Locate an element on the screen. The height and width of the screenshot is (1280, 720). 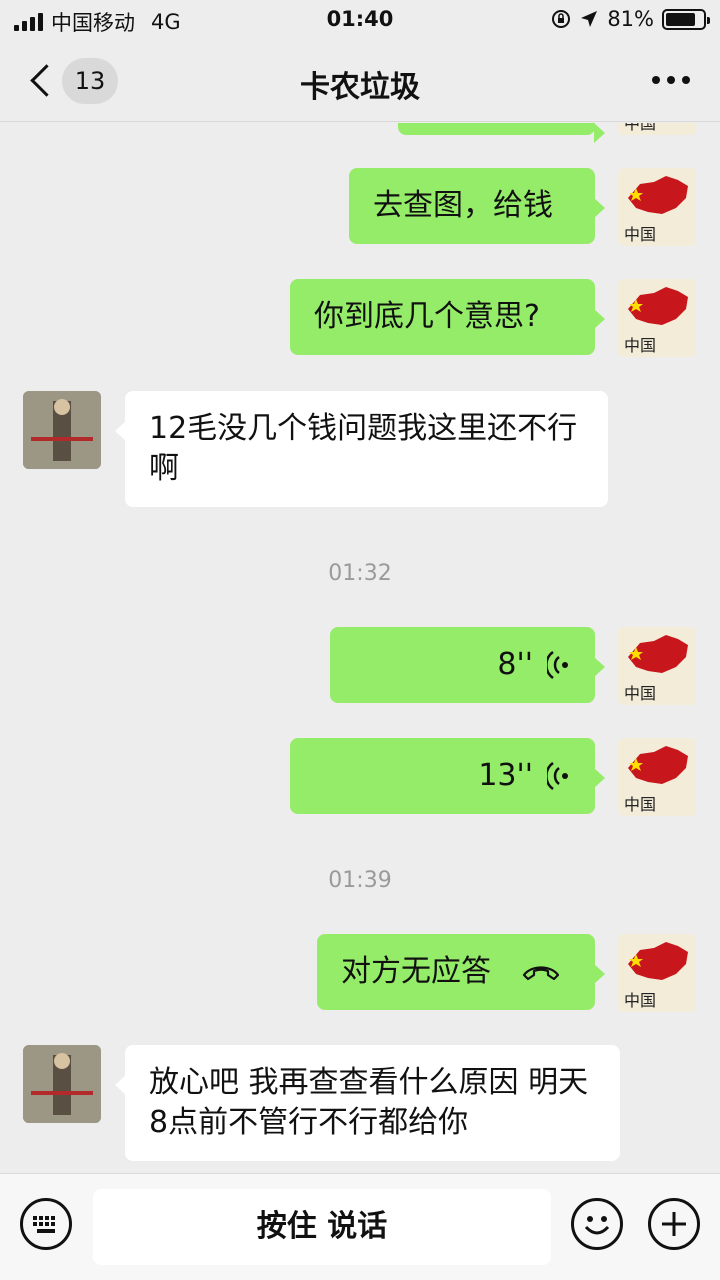
message-bubble: 放心吧 我再查查看什么原因 明天8点前不管行不行都给你 is located at coordinates (367, 1103).